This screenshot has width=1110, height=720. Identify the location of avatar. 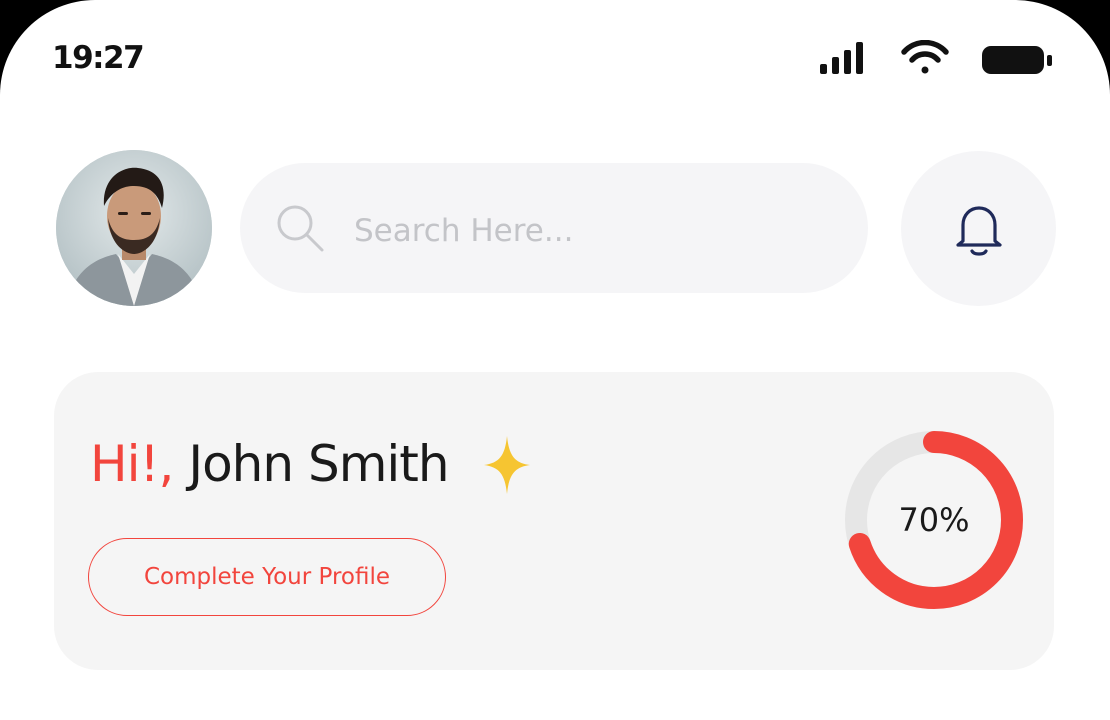
(134, 228).